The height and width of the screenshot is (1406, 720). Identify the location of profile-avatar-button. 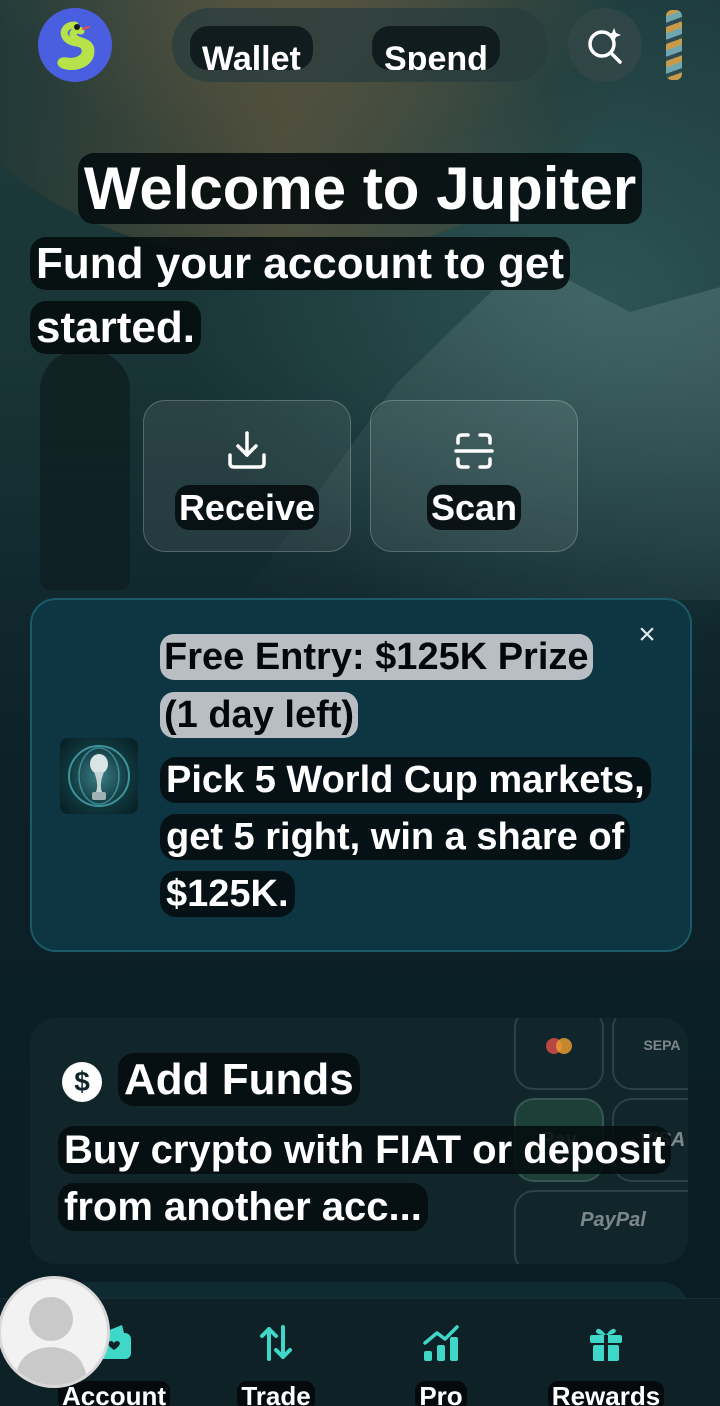
(75, 45).